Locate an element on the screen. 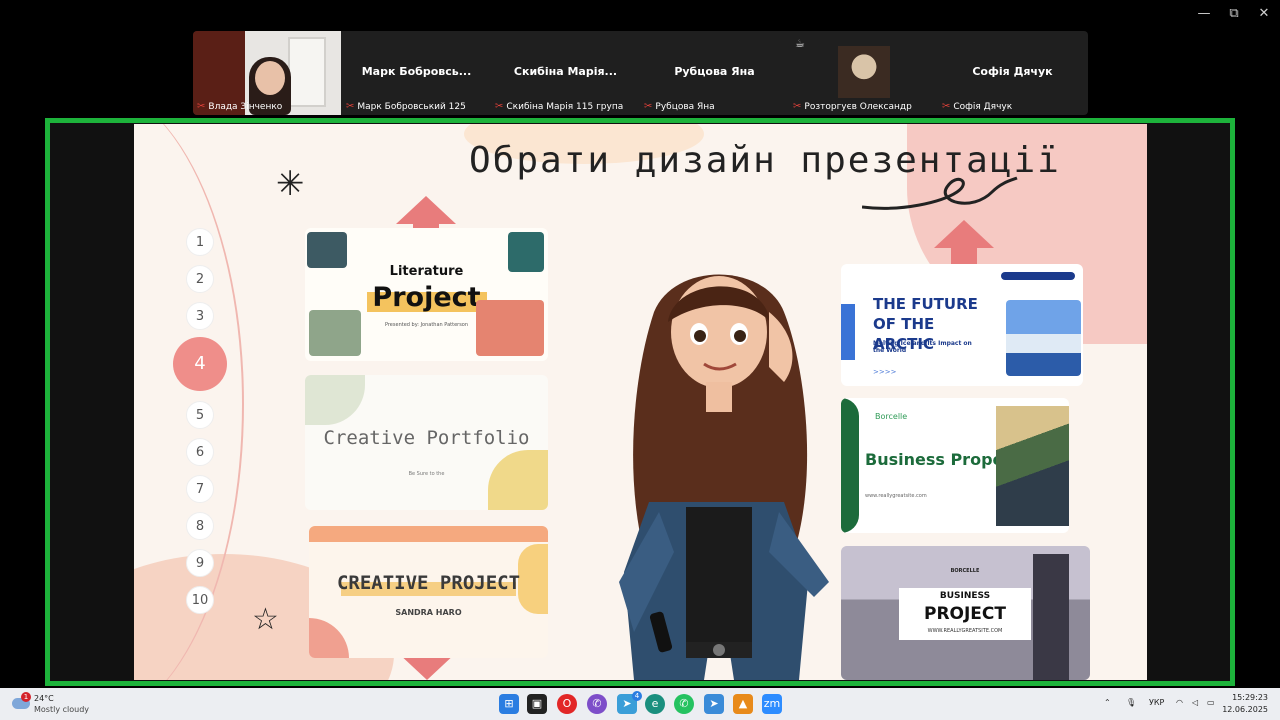 The image size is (1280, 720). slide-number: 3 is located at coordinates (200, 316).